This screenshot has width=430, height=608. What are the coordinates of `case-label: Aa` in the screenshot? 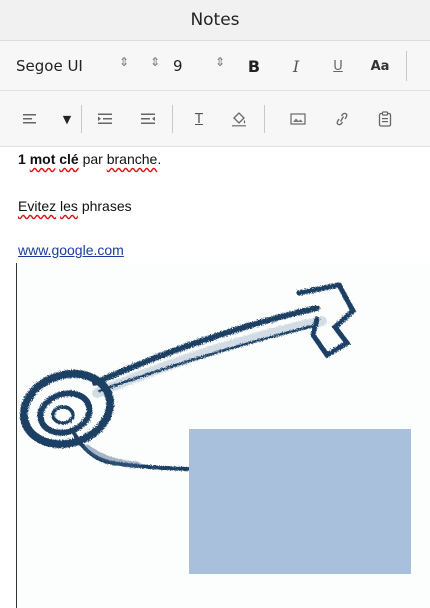 It's located at (380, 66).